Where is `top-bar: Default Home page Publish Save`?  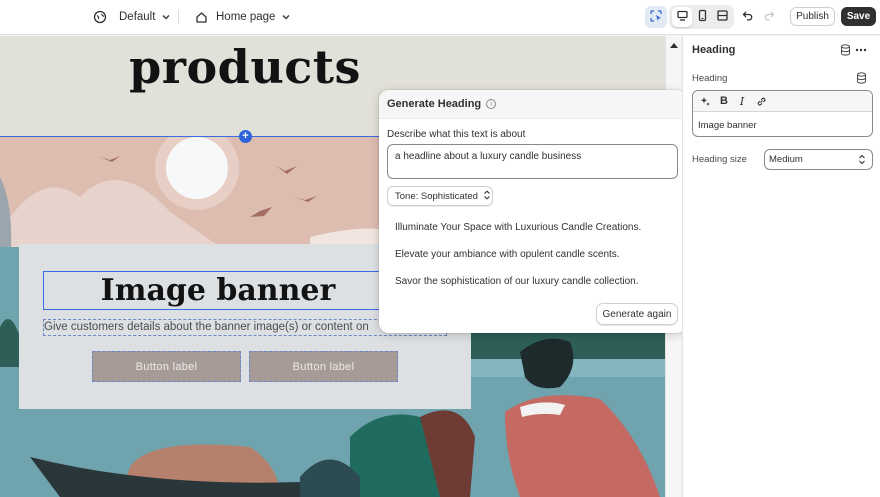
top-bar: Default Home page Publish Save is located at coordinates (440, 17).